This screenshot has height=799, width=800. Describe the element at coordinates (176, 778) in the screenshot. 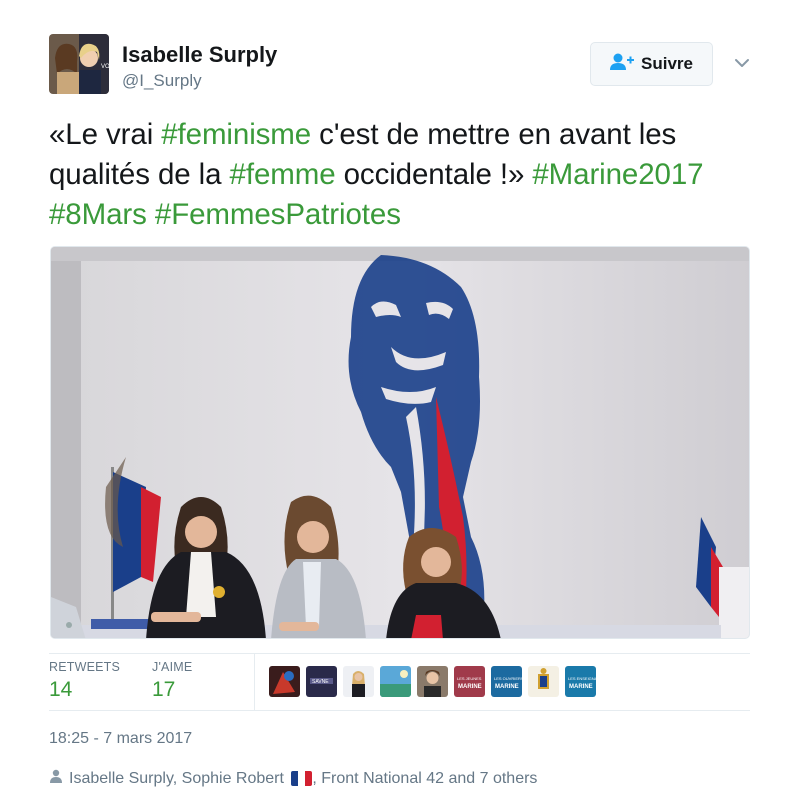

I see `context-names: Isabelle Surply, Sophie Robert` at that location.